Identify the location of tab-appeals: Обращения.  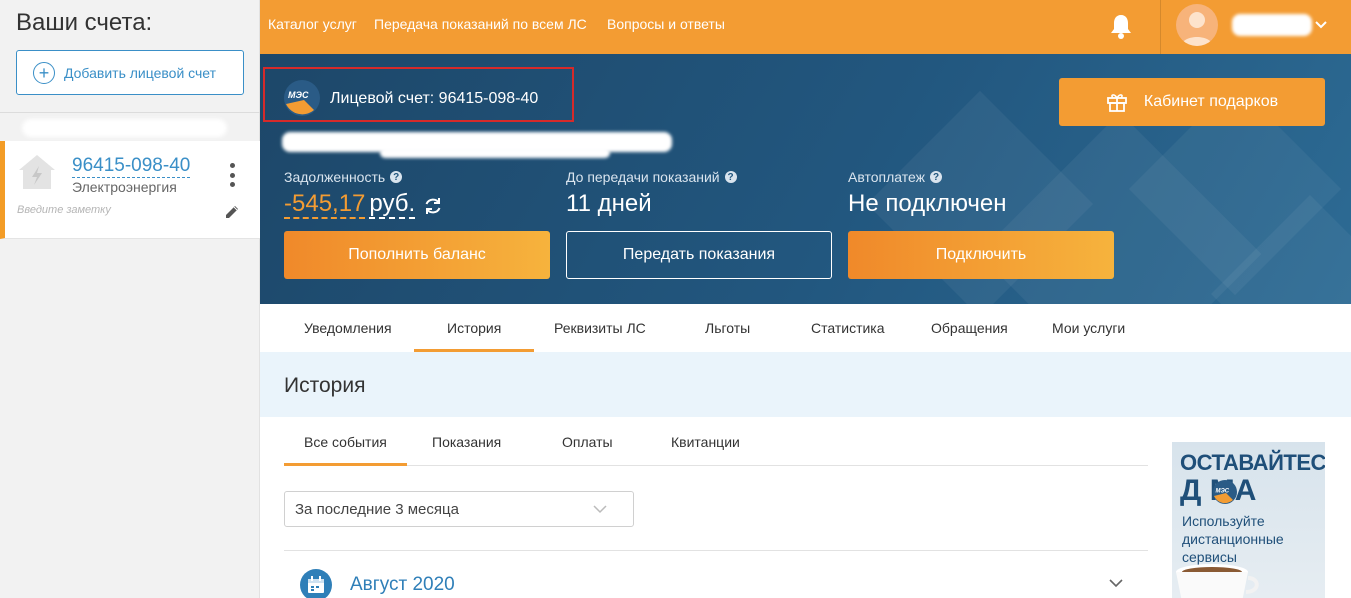
(969, 328).